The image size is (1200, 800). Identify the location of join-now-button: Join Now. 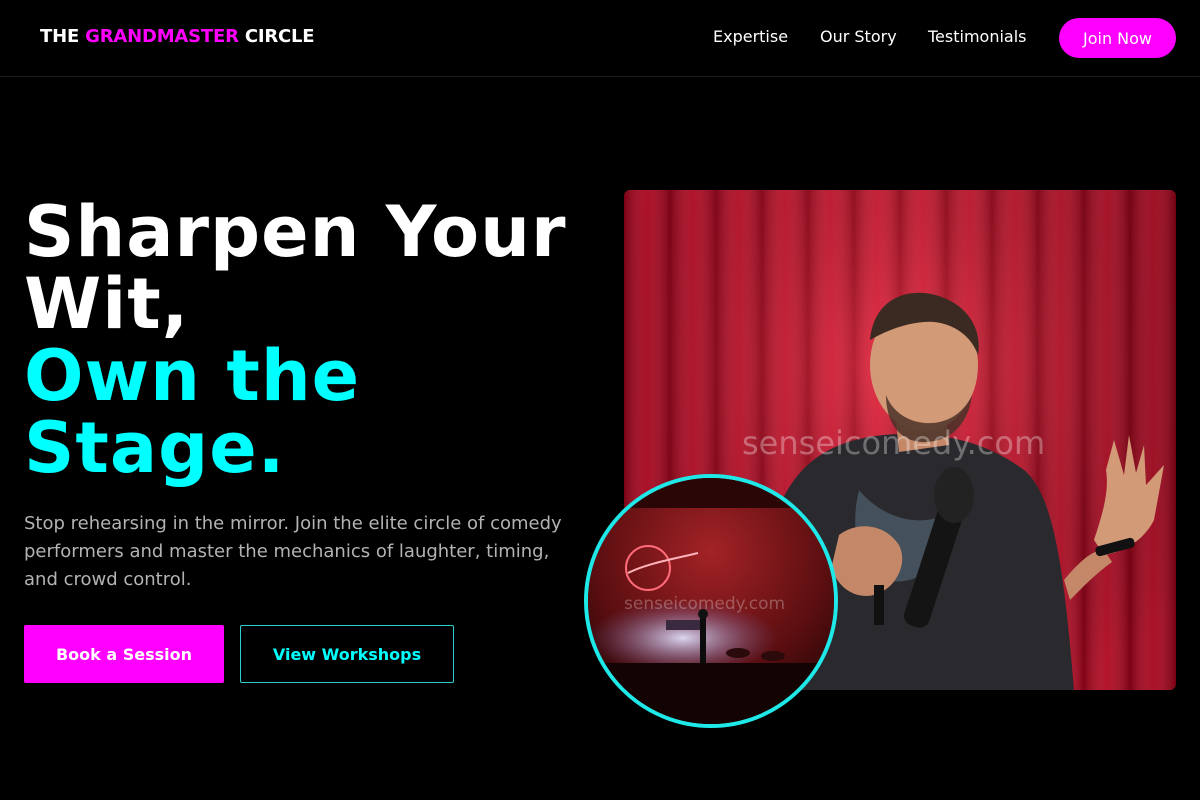
(1117, 38).